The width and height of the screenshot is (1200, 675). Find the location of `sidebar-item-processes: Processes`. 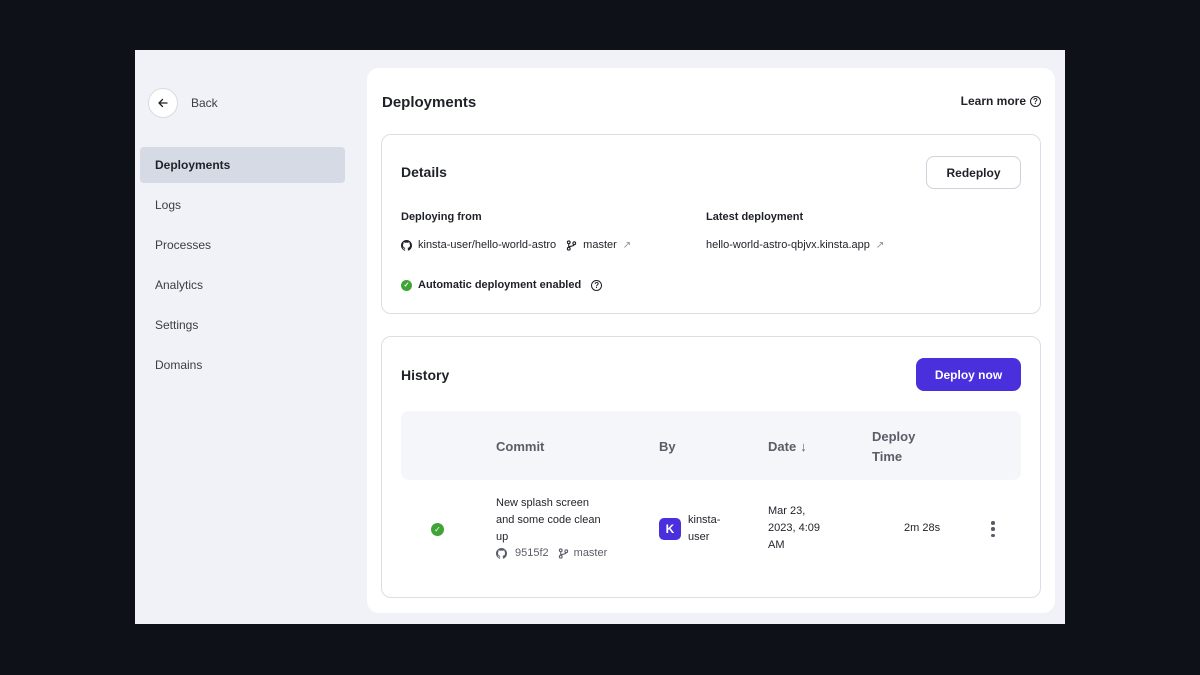

sidebar-item-processes: Processes is located at coordinates (242, 245).